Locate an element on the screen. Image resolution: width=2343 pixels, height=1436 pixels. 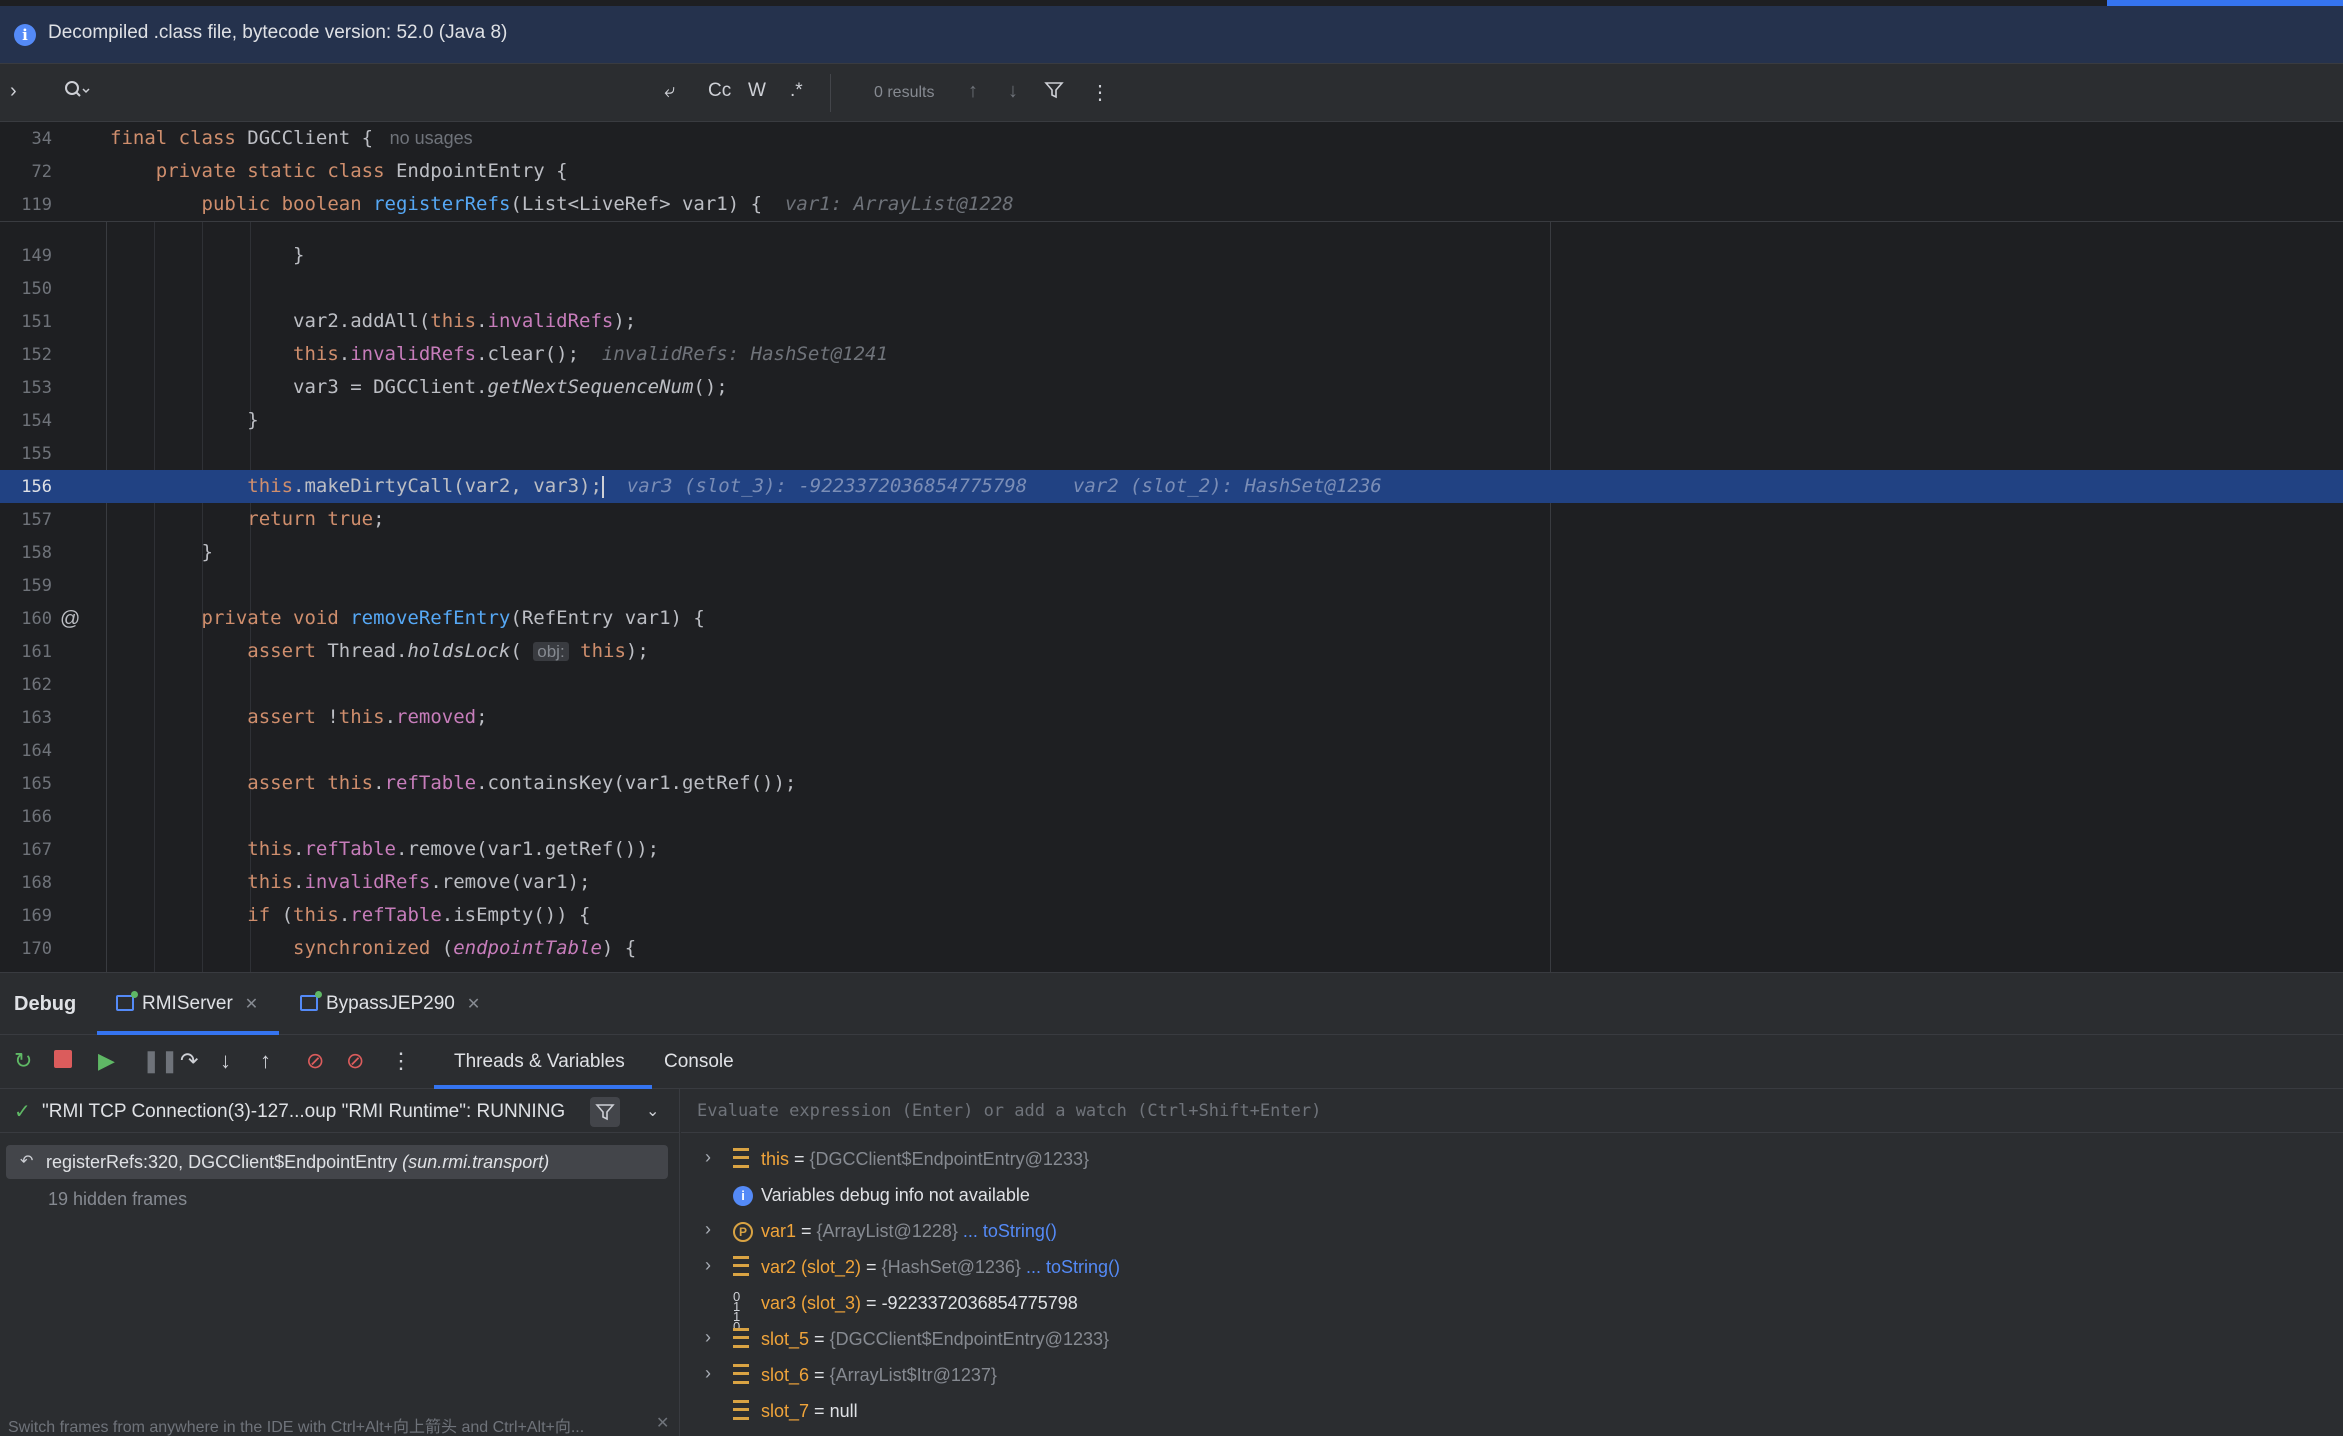
code-line: 155 is located at coordinates (1171, 453).